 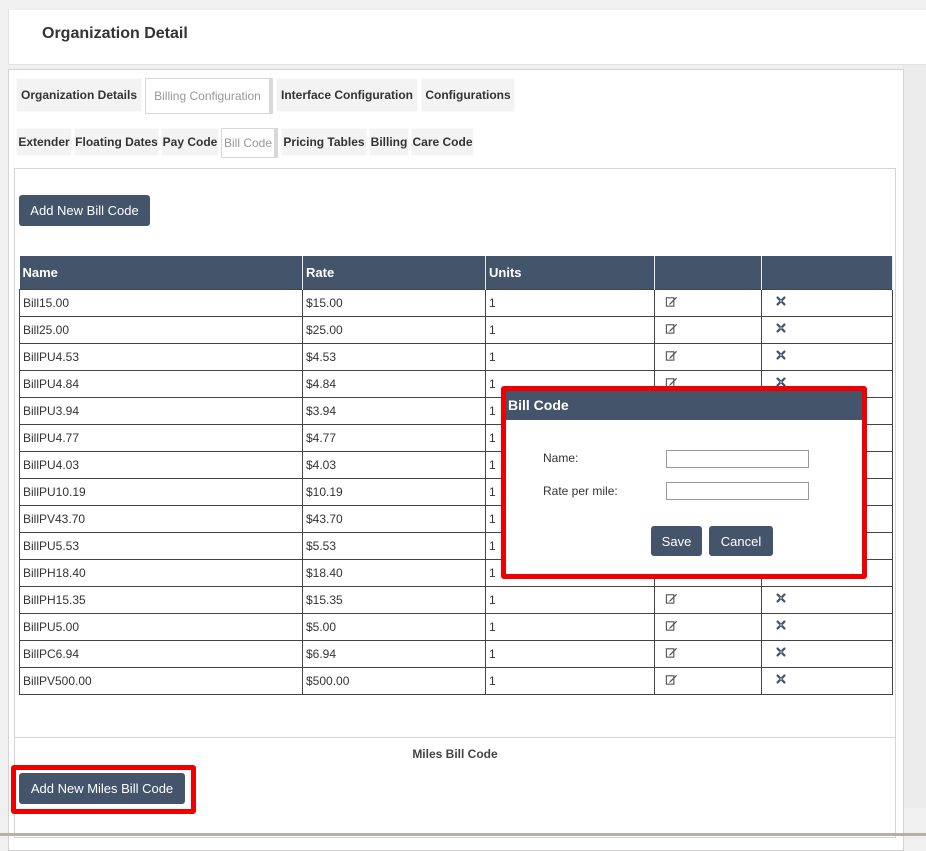 What do you see at coordinates (394, 519) in the screenshot?
I see `cell-rate: $43.70` at bounding box center [394, 519].